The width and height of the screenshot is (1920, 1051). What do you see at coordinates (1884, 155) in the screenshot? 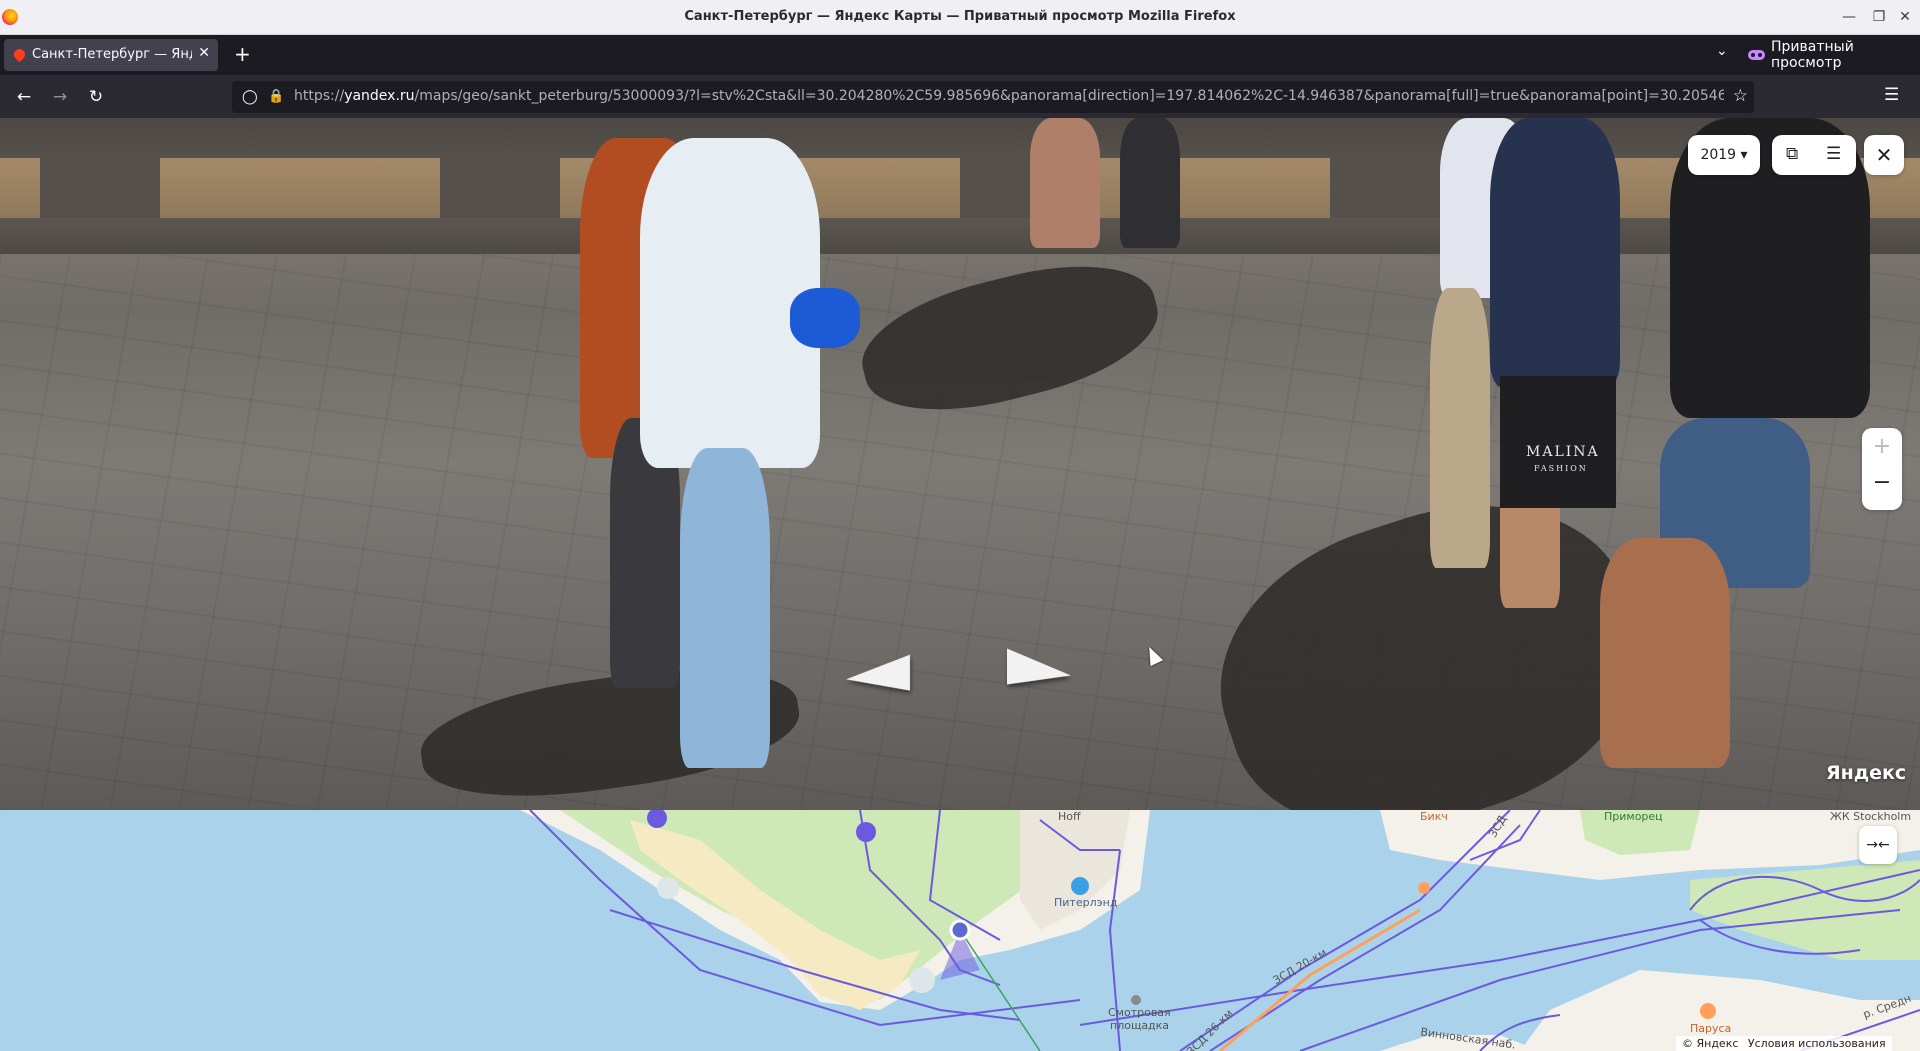
I see `close-panorama-button: ✕` at bounding box center [1884, 155].